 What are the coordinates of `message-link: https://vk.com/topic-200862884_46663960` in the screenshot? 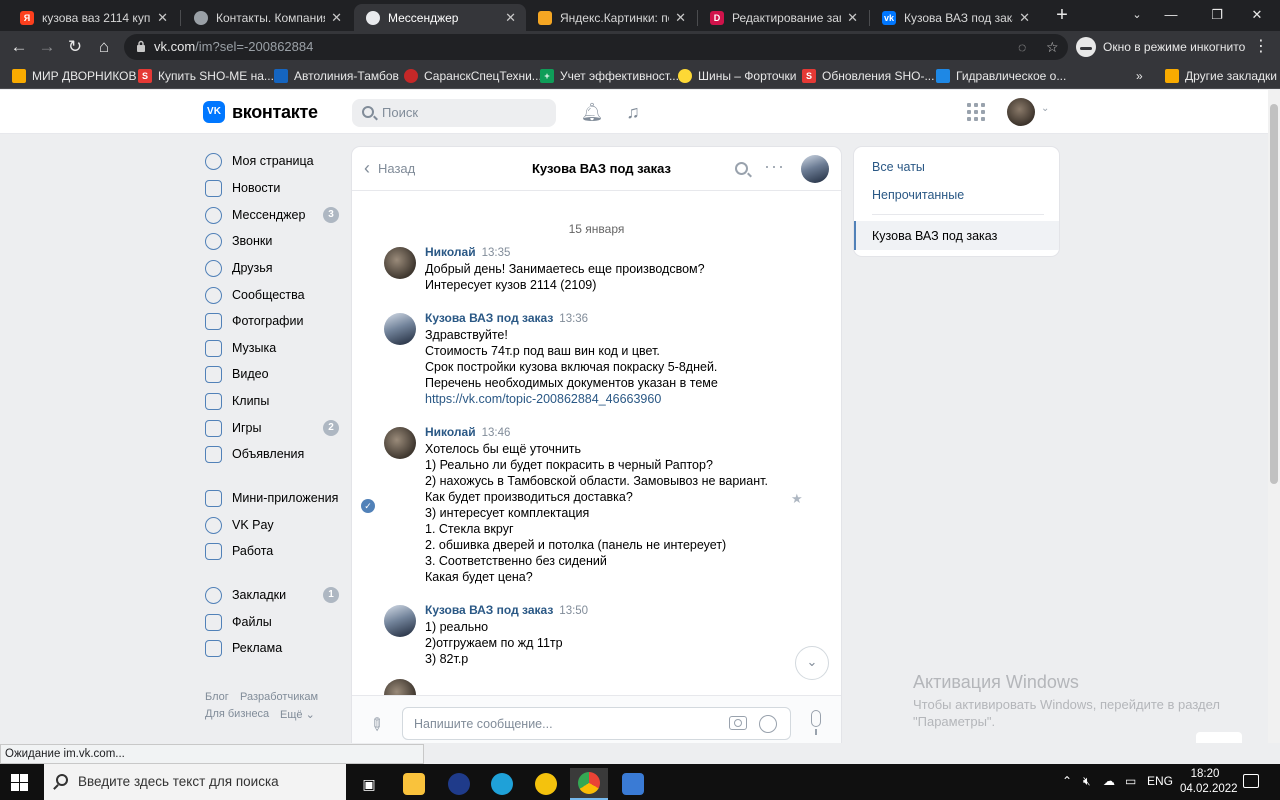 It's located at (615, 399).